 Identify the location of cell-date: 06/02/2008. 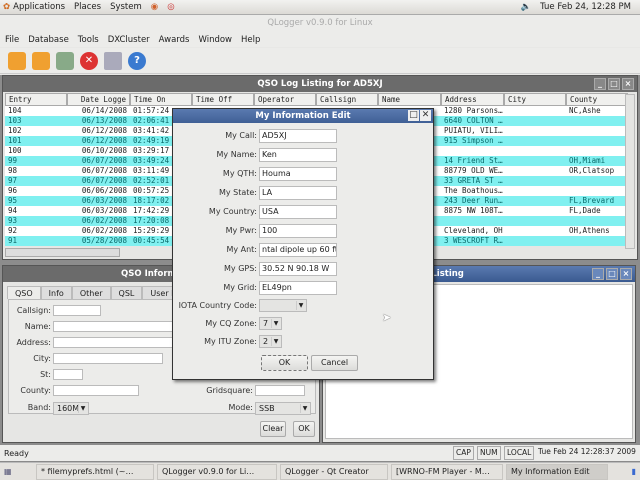
(104, 230).